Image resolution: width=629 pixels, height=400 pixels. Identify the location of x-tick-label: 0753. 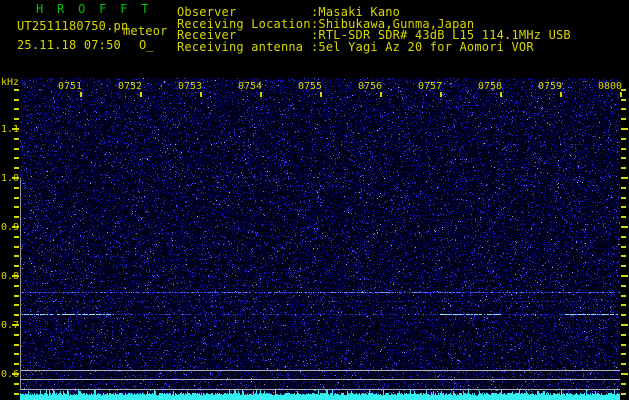
(190, 86).